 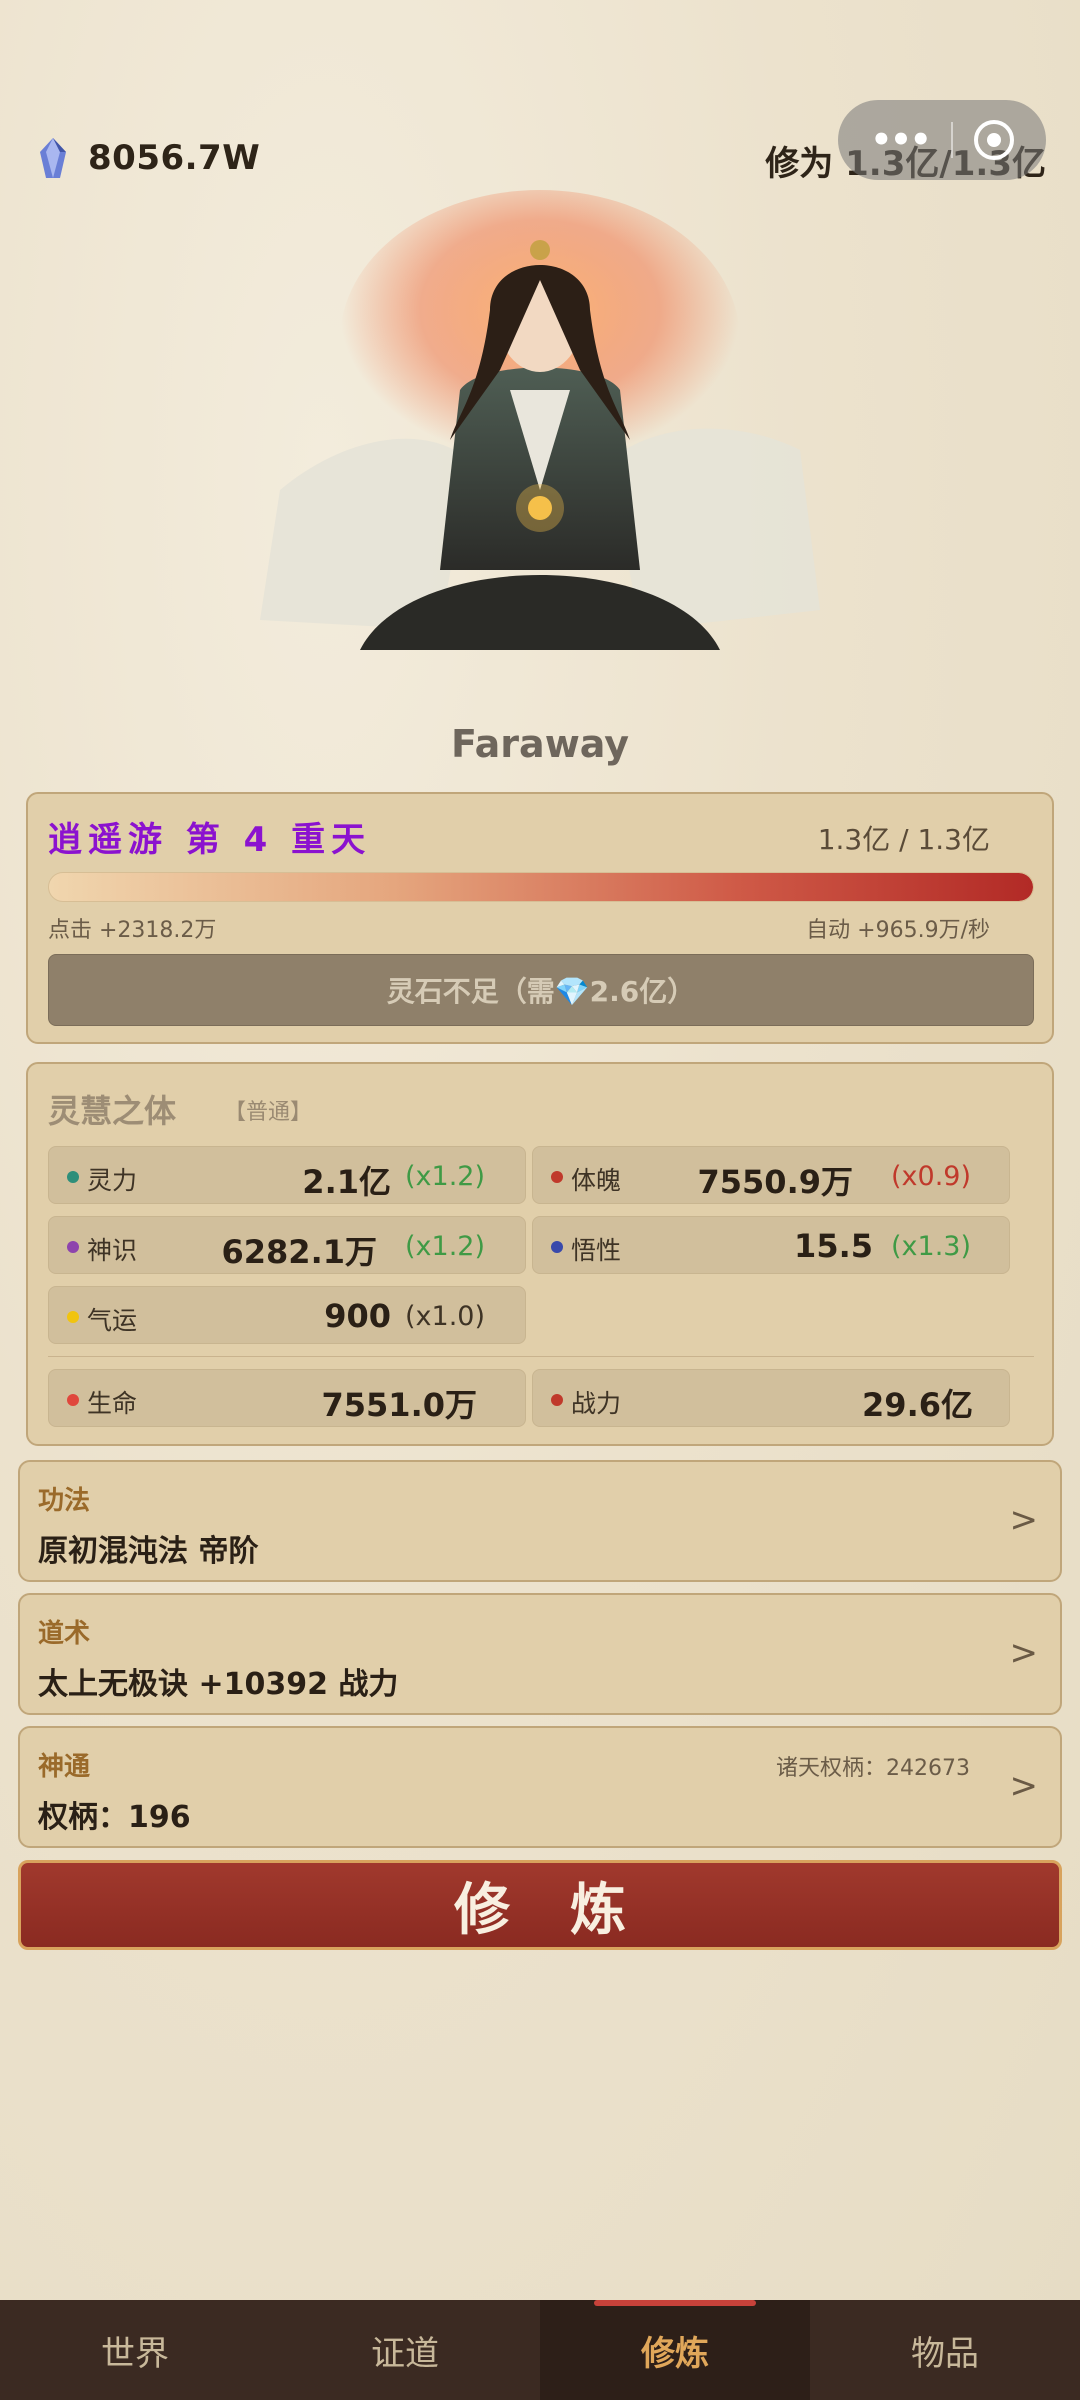 What do you see at coordinates (993, 140) in the screenshot?
I see `close-target-icon` at bounding box center [993, 140].